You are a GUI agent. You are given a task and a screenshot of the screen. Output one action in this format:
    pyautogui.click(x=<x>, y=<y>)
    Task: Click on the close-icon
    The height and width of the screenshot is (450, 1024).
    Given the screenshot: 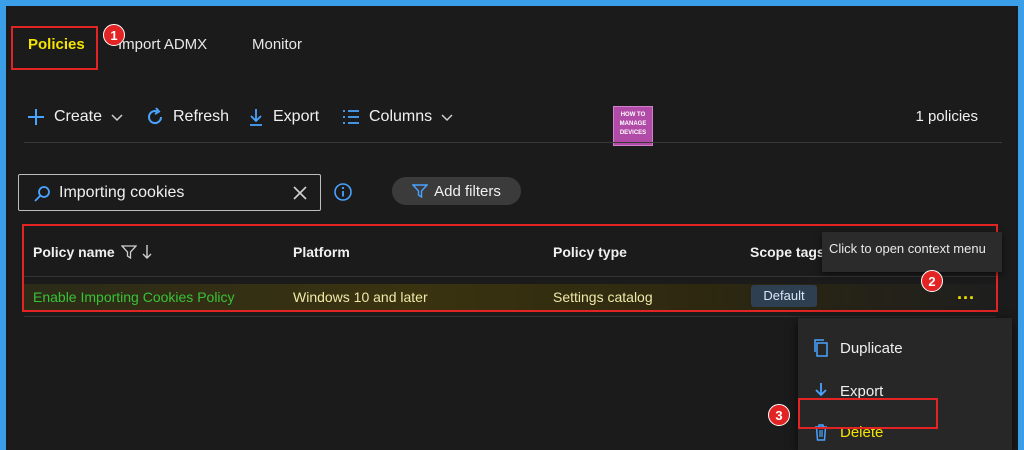 What is the action you would take?
    pyautogui.click(x=300, y=193)
    